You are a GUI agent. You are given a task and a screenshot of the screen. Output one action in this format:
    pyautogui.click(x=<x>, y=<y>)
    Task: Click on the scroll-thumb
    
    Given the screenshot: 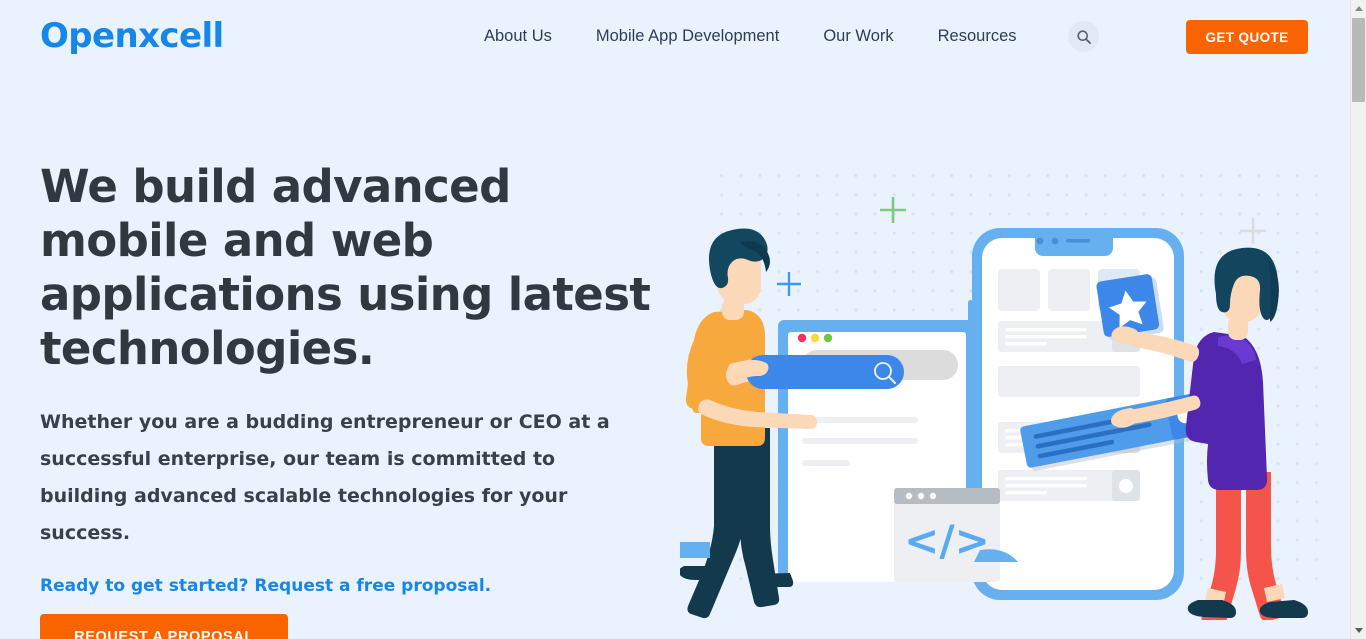 What is the action you would take?
    pyautogui.click(x=1358, y=60)
    